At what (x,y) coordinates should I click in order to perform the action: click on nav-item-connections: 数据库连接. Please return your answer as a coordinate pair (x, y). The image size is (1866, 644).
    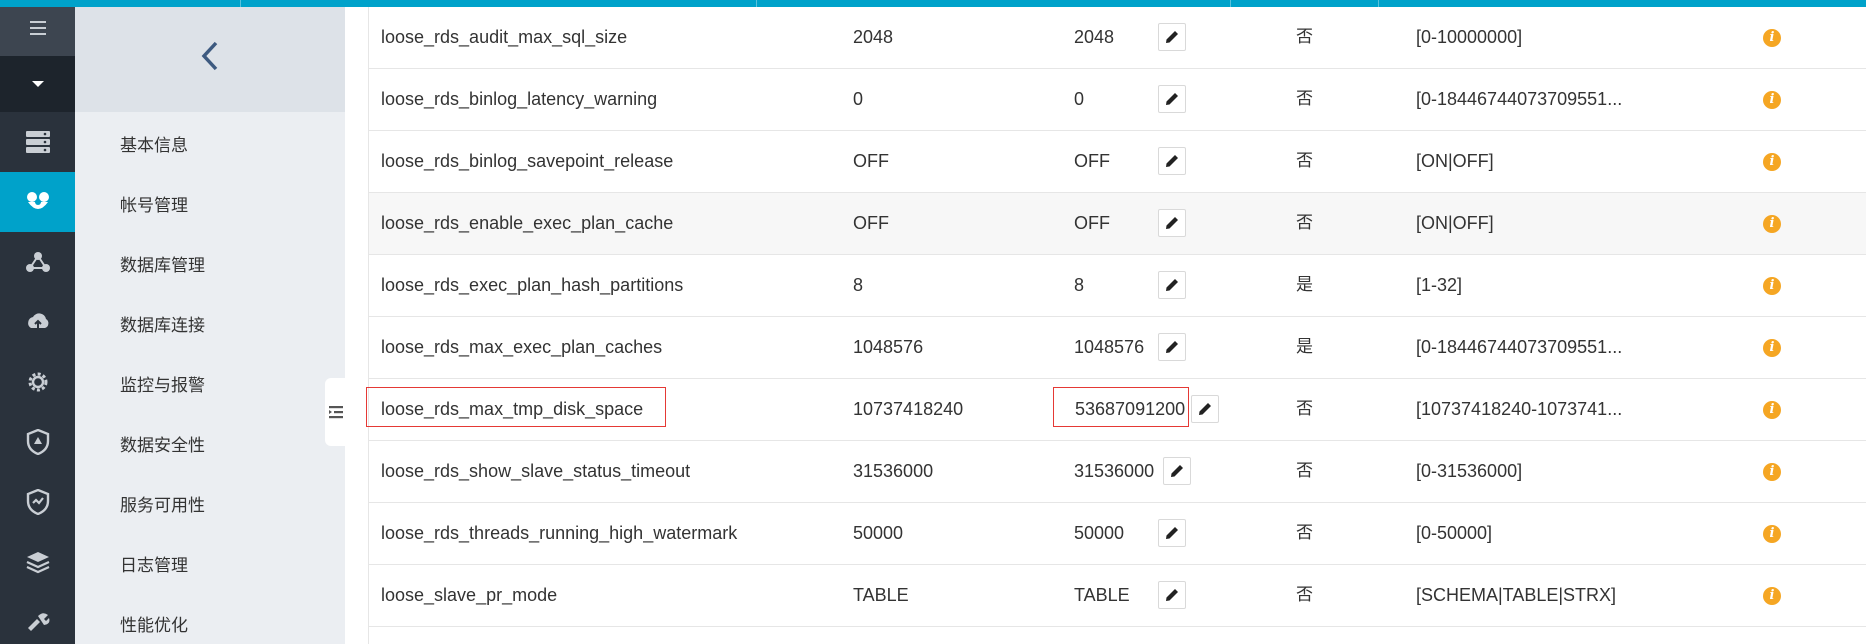
    Looking at the image, I should click on (162, 323).